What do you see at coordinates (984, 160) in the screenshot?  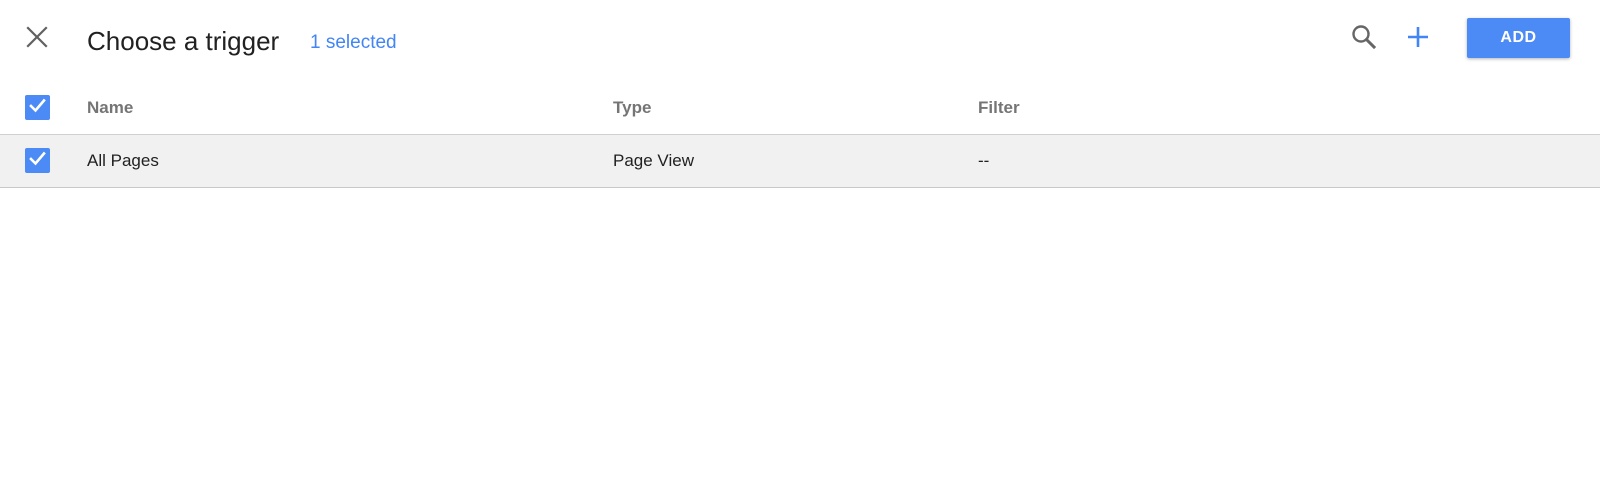 I see `row-filter: --` at bounding box center [984, 160].